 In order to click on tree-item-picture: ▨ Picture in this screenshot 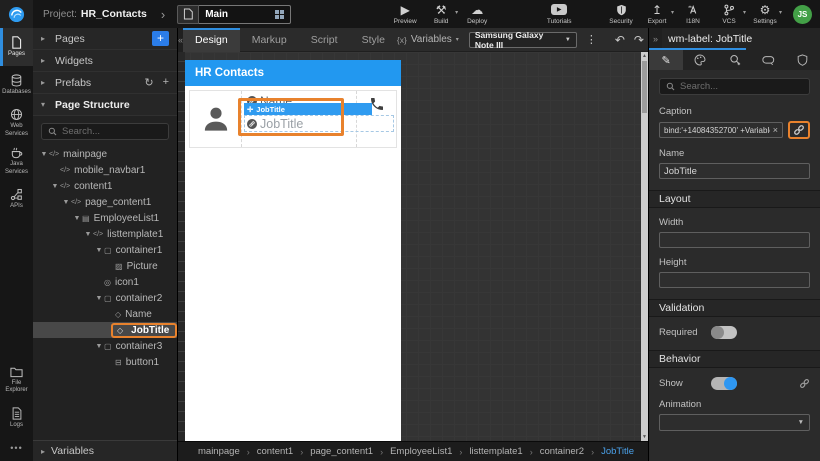, I will do `click(105, 266)`.